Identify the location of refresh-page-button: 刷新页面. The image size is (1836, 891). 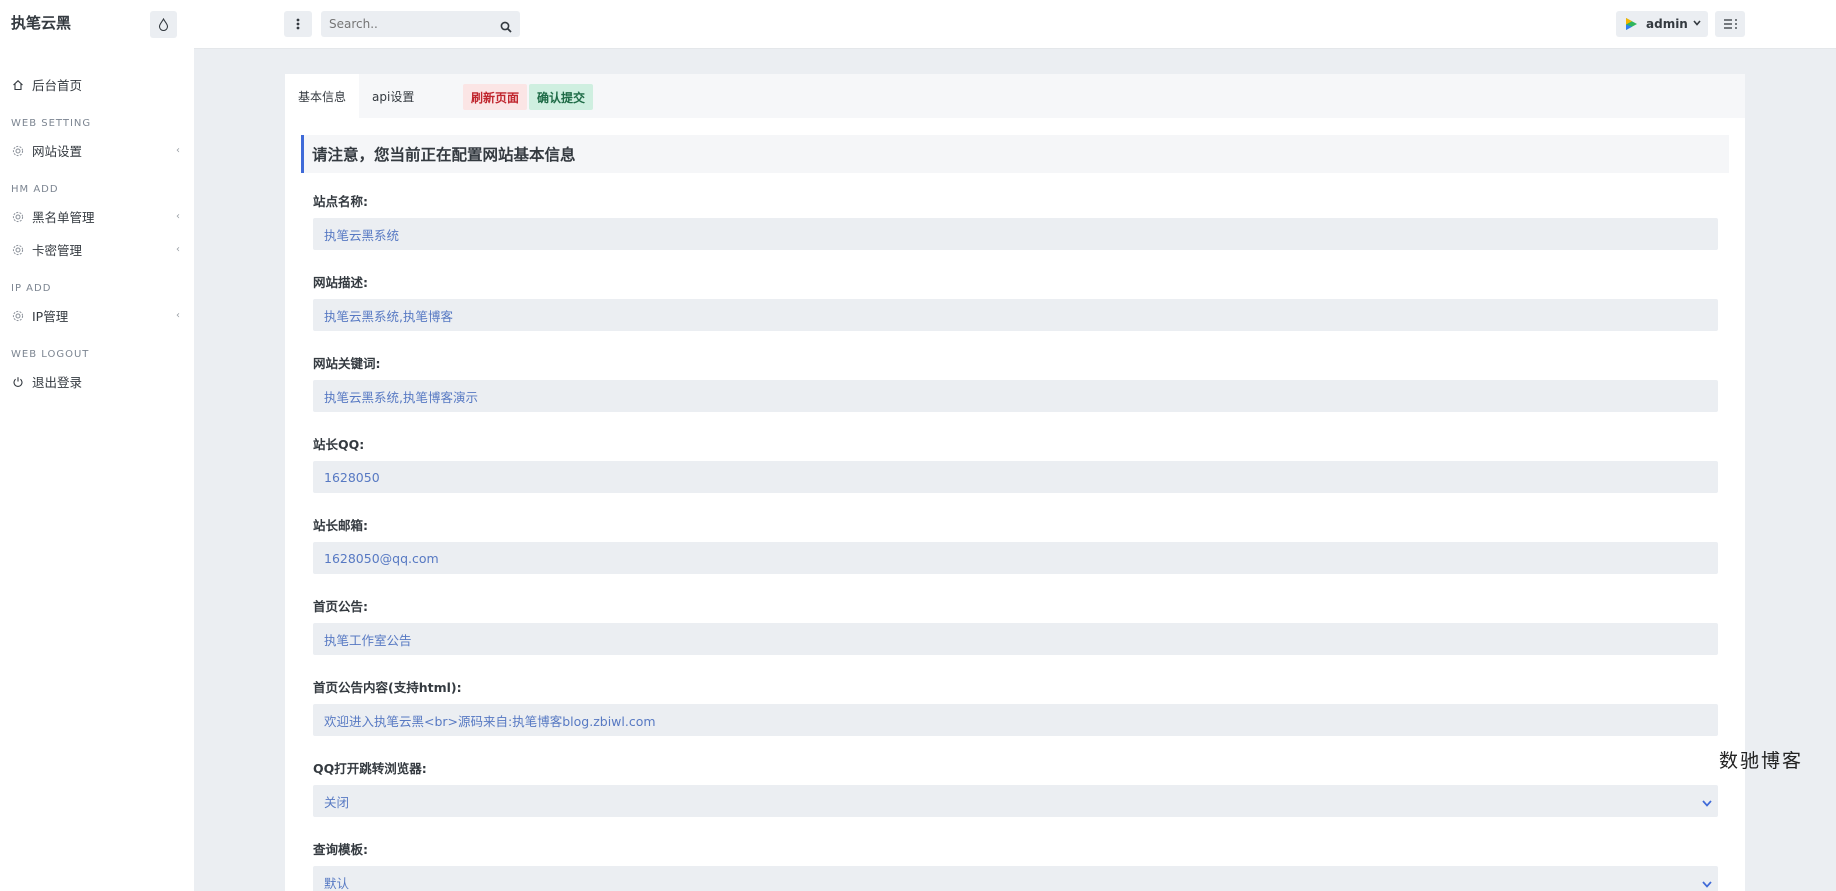
(495, 97).